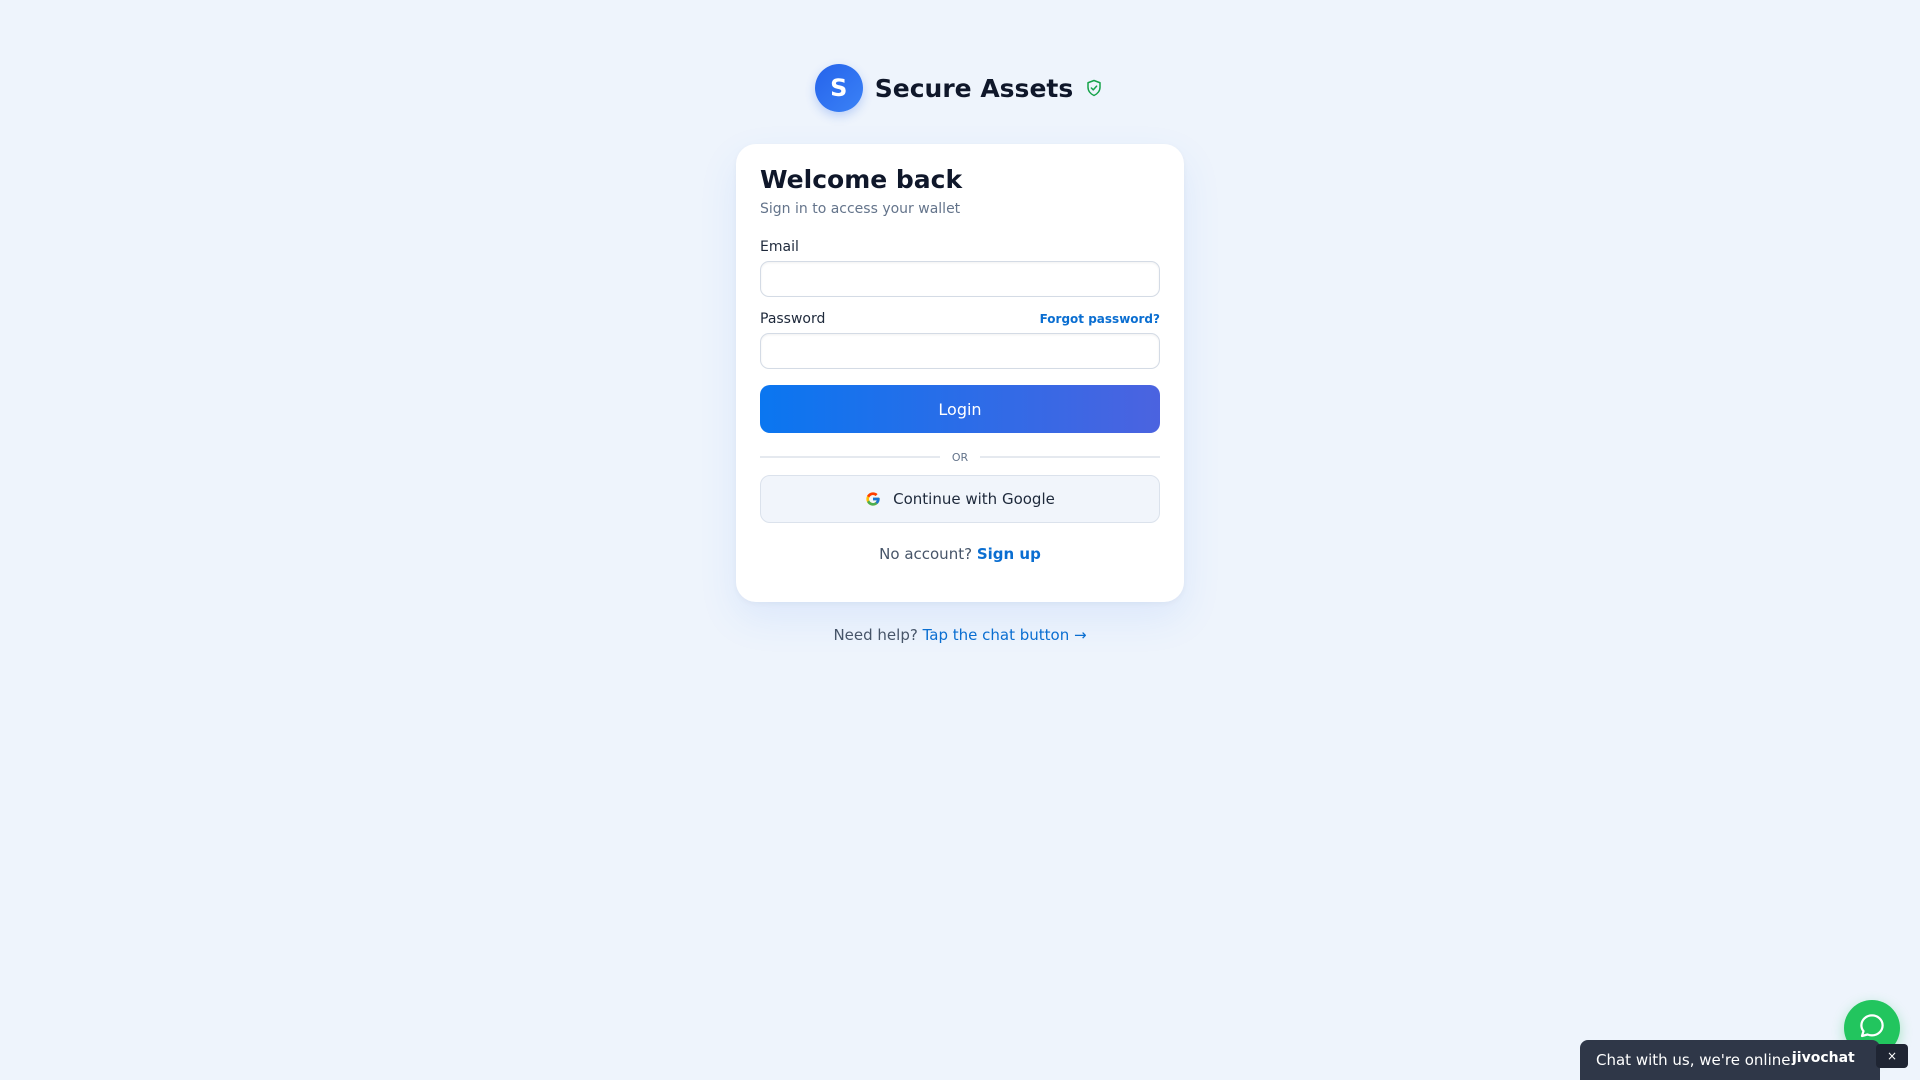 This screenshot has height=1080, width=1920. What do you see at coordinates (850, 457) in the screenshot?
I see `divider-line-left` at bounding box center [850, 457].